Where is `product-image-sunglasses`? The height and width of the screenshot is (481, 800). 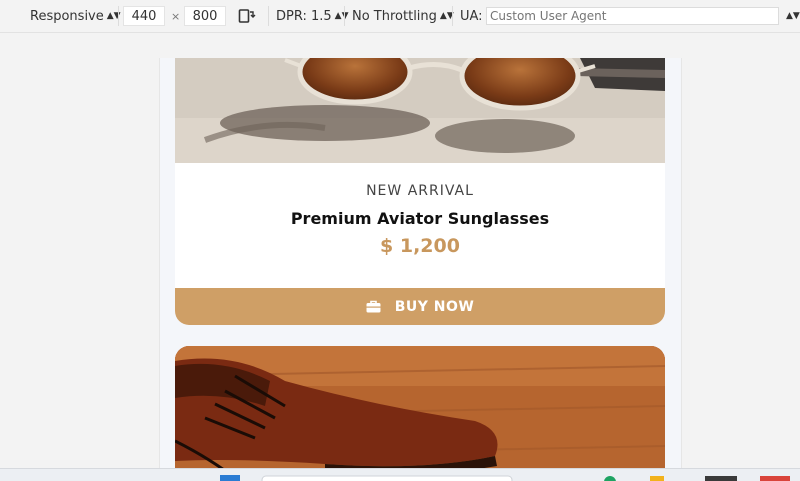
product-image-sunglasses is located at coordinates (420, 110).